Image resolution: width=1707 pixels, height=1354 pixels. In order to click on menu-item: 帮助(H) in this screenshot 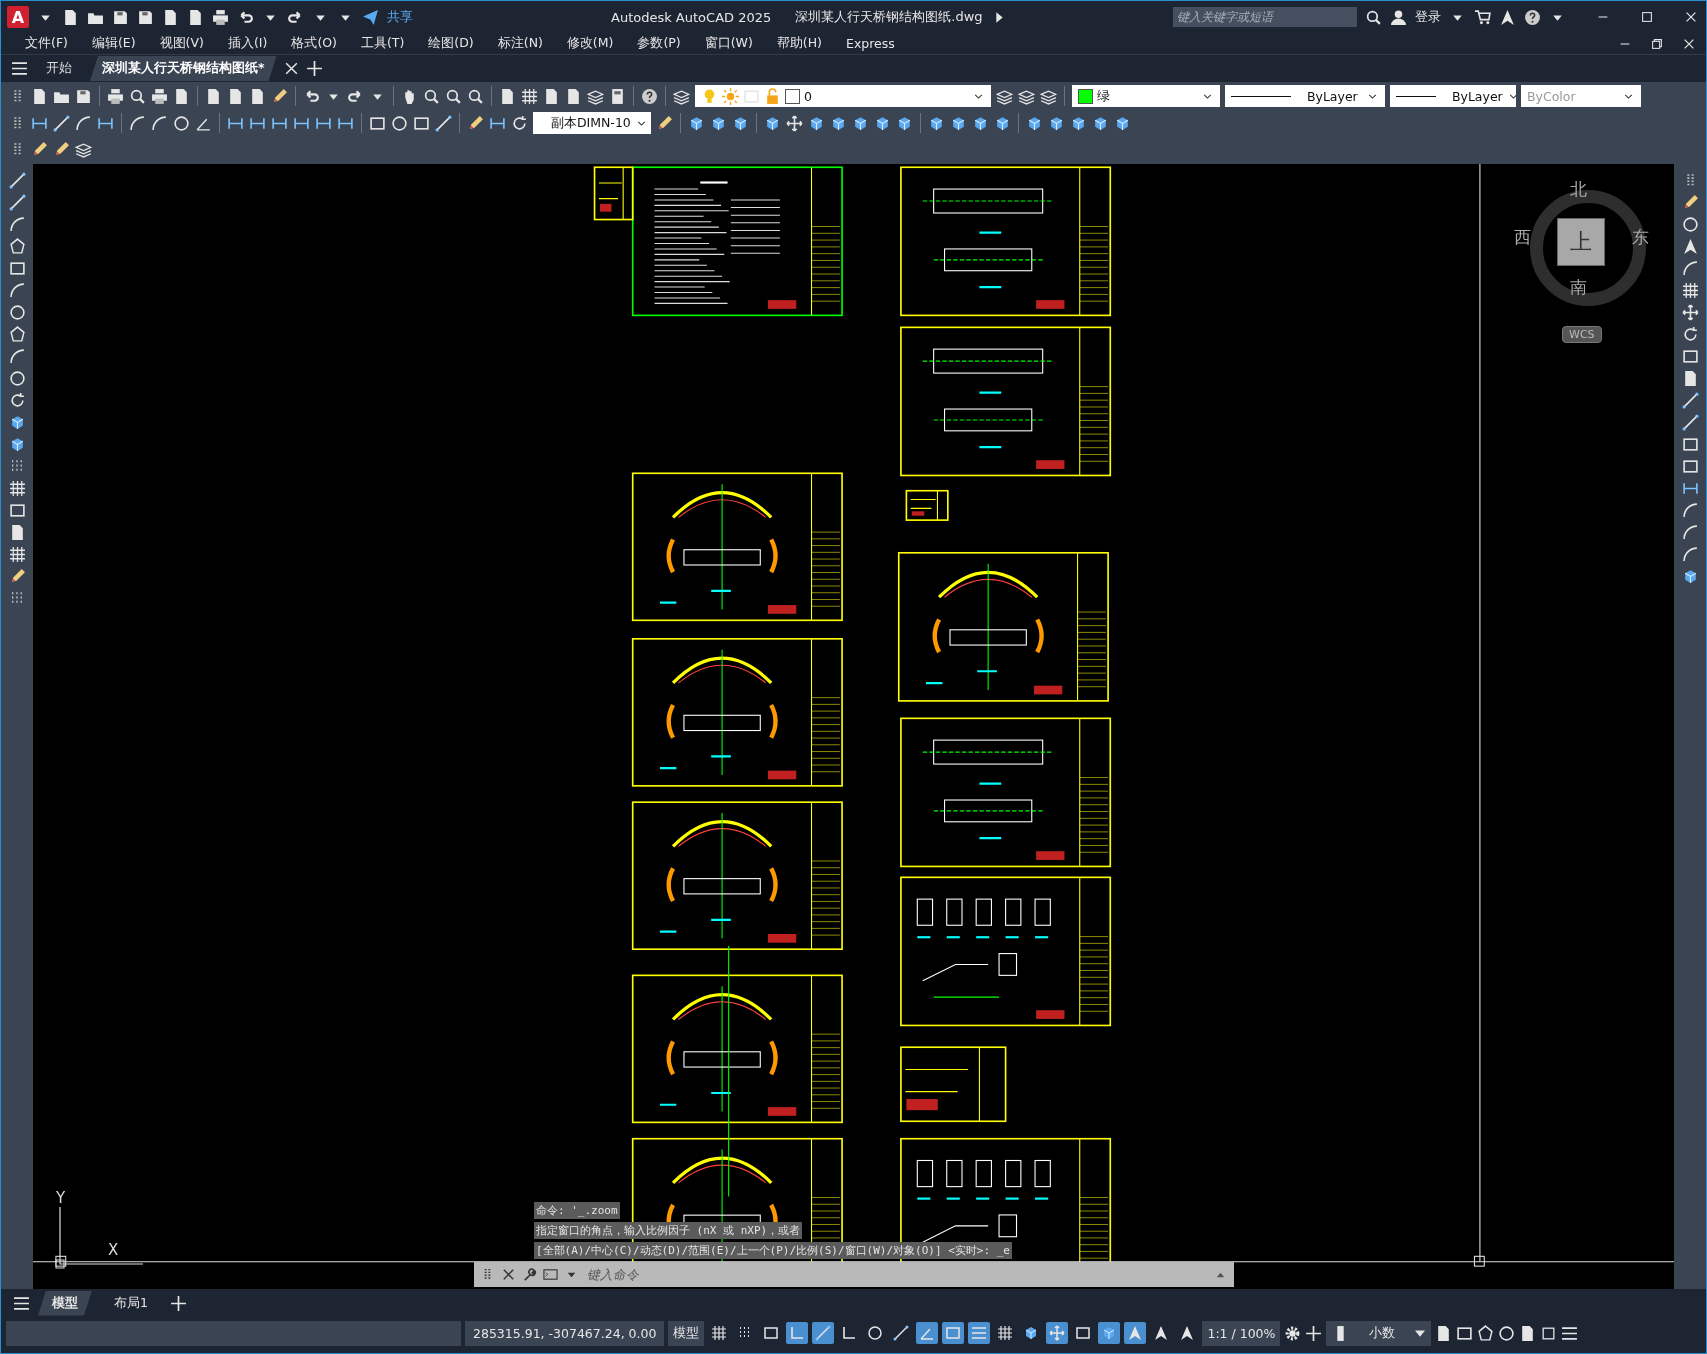, I will do `click(799, 43)`.